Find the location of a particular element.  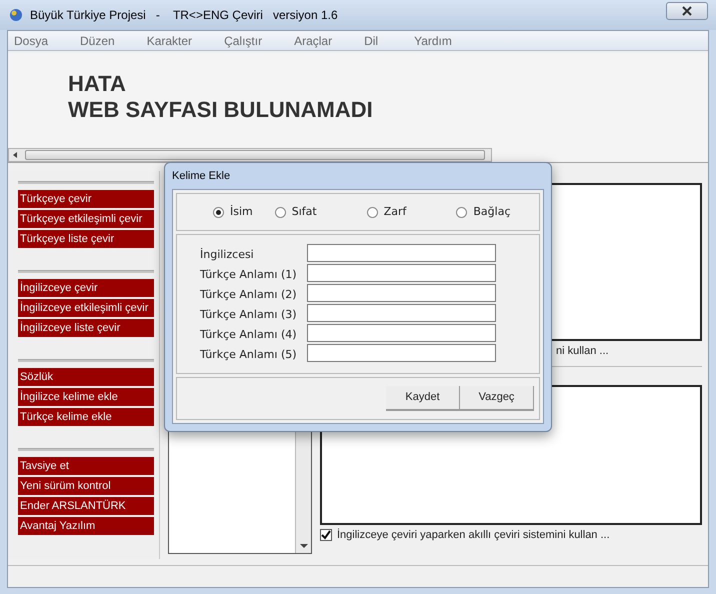

dialog-title: Kelime Ekle is located at coordinates (202, 176).